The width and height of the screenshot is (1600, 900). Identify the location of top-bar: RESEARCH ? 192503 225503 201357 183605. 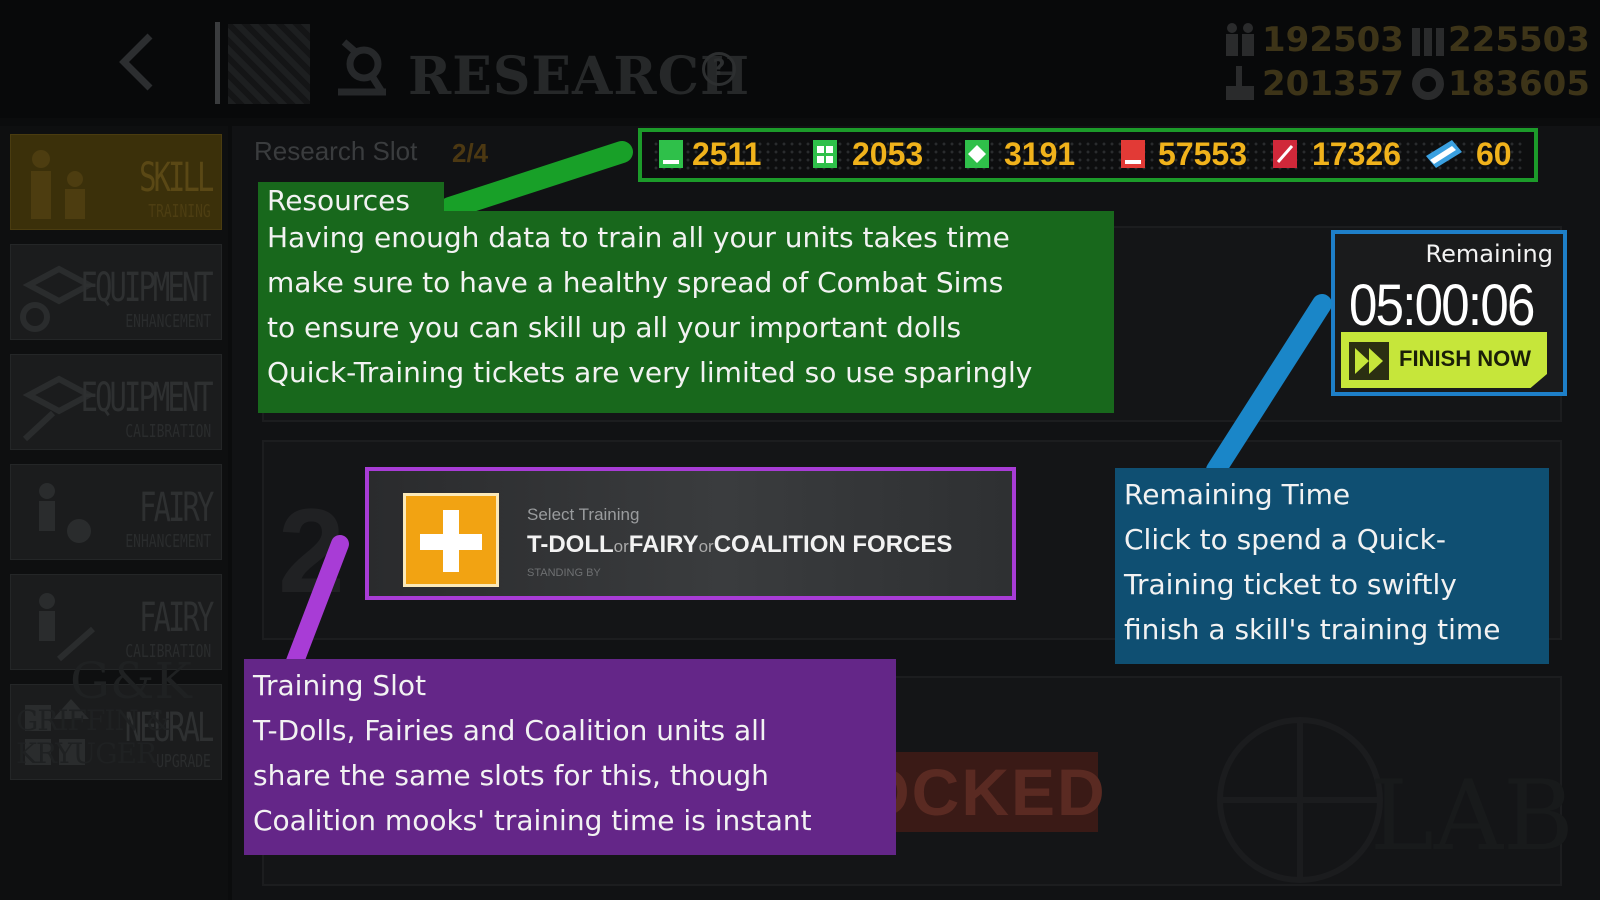
(800, 59).